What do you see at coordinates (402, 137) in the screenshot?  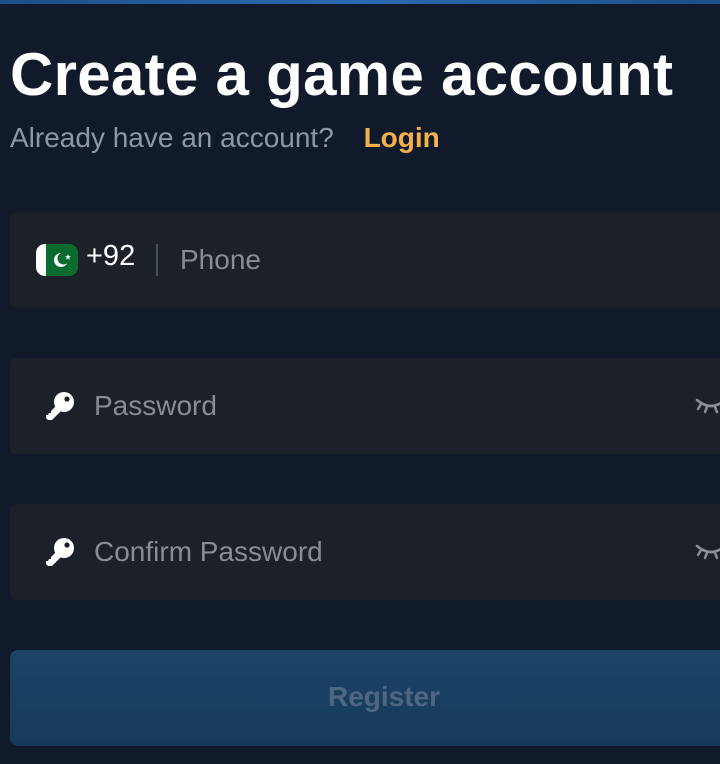 I see `login-link: Login` at bounding box center [402, 137].